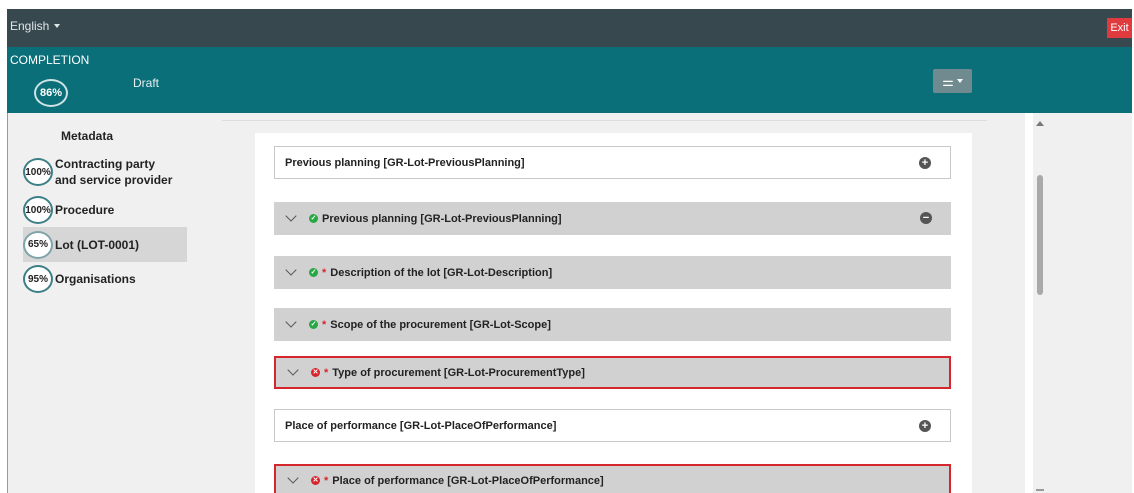 This screenshot has height=493, width=1134. I want to click on sidebar-item-organisations: 95% Organisations, so click(105, 279).